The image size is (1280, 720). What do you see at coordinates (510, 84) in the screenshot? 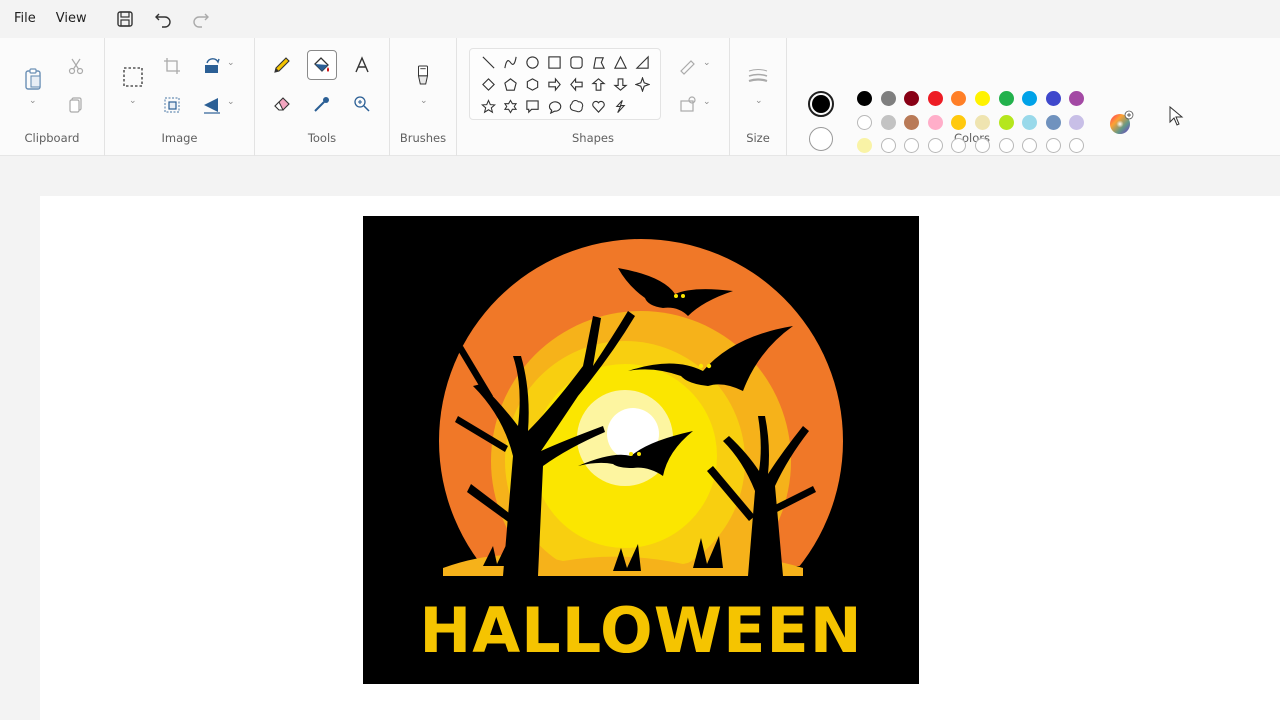
I see `pentagon-shape-icon` at bounding box center [510, 84].